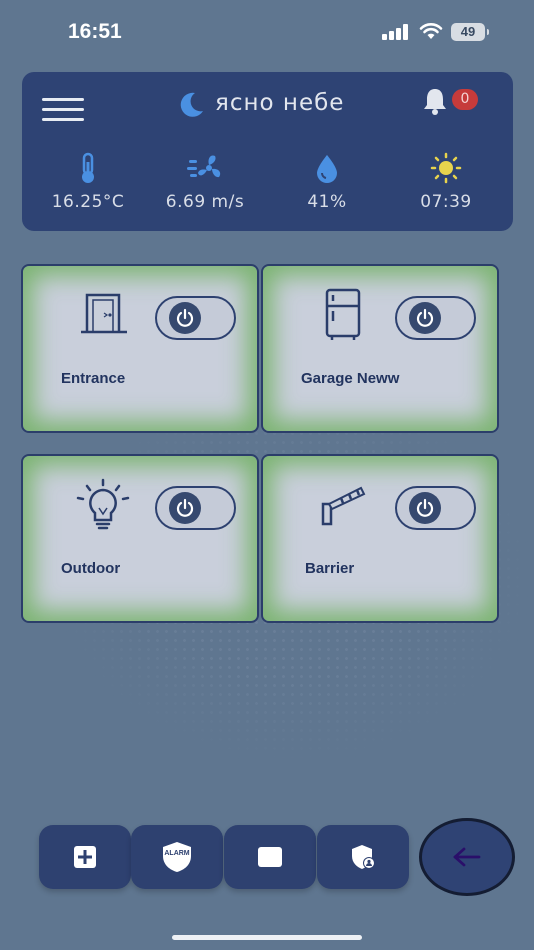 The image size is (534, 950). I want to click on weather-condition: ясно небе, so click(280, 103).